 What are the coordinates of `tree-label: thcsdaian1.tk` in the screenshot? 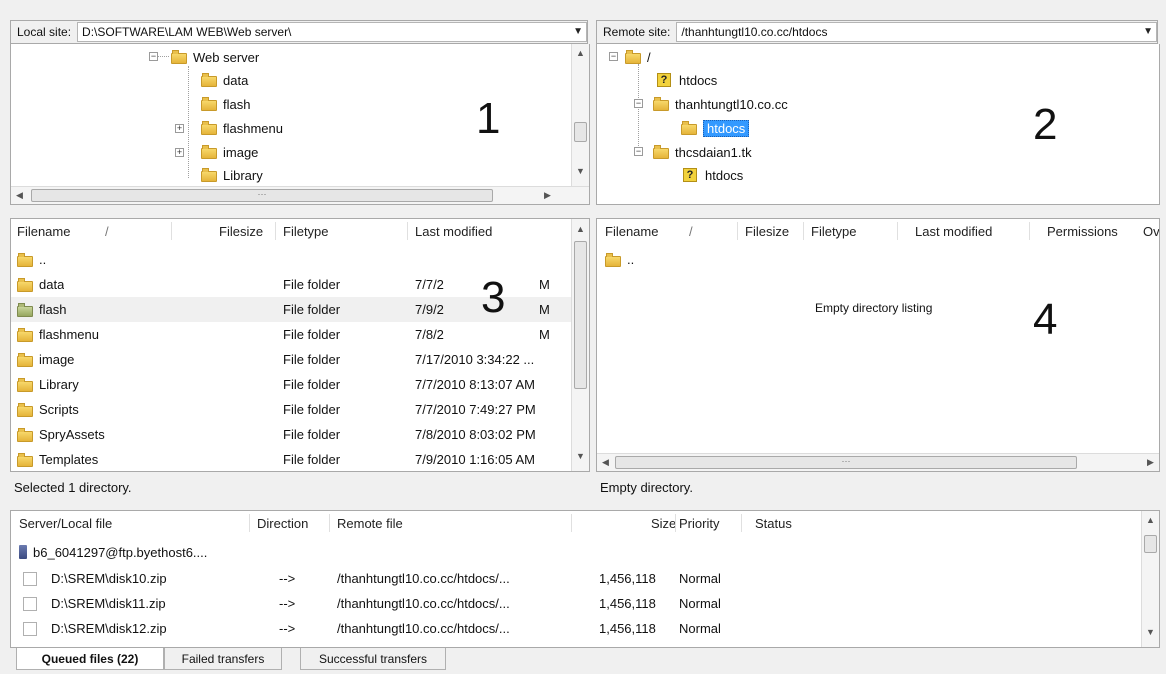 It's located at (713, 152).